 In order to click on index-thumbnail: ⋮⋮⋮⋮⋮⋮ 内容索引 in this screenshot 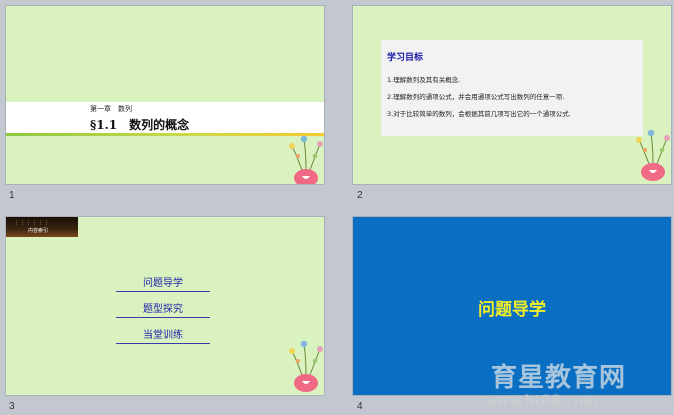, I will do `click(42, 227)`.